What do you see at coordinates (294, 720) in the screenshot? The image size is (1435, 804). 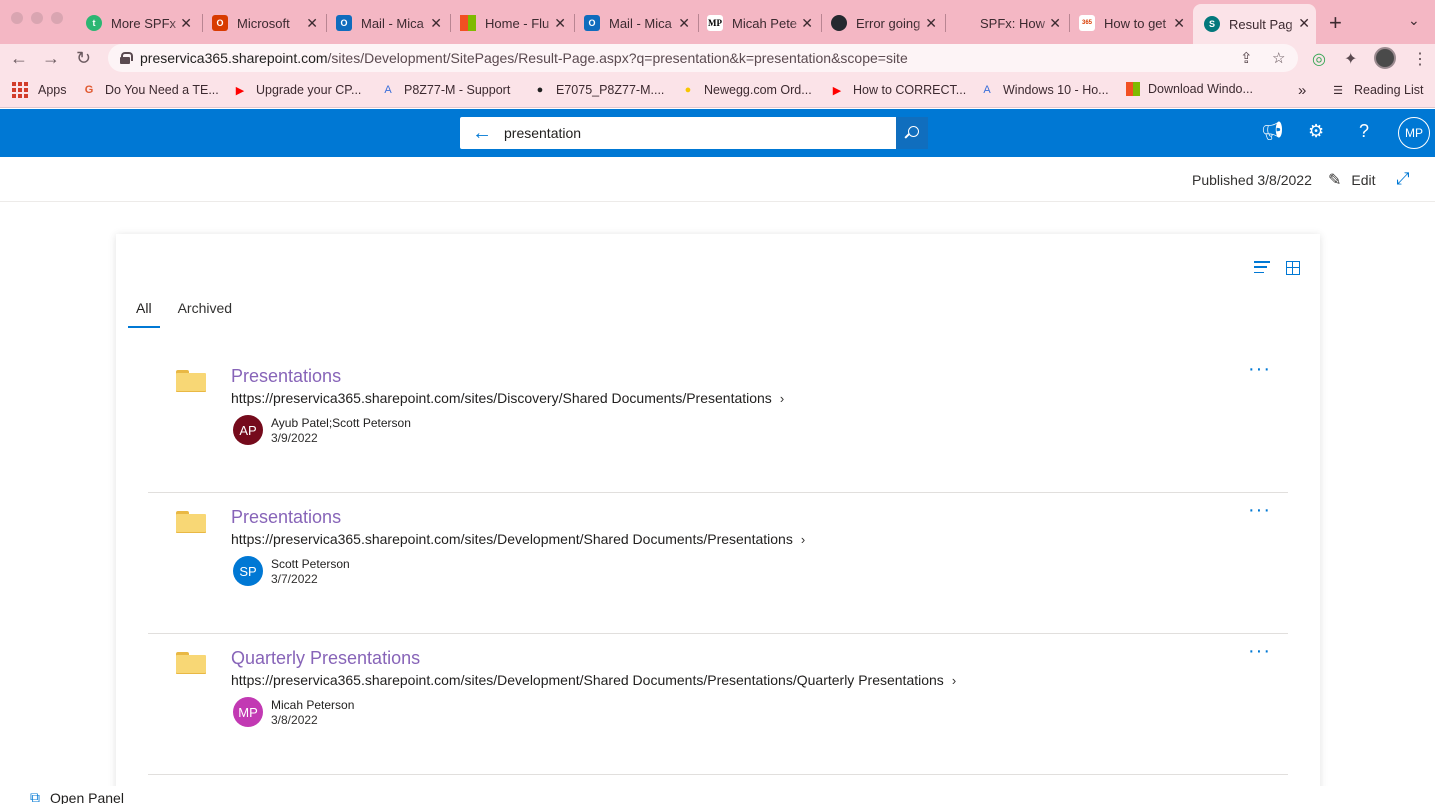 I see `result-date: 3/8/2022` at bounding box center [294, 720].